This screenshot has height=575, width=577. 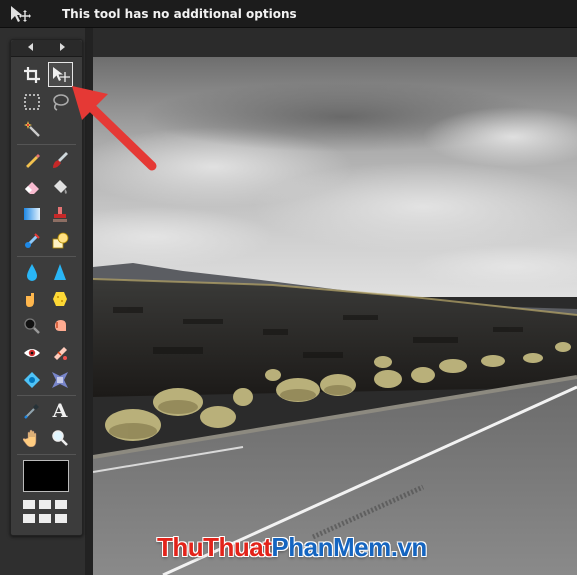 I want to click on bloat-icon, so click(x=32, y=380).